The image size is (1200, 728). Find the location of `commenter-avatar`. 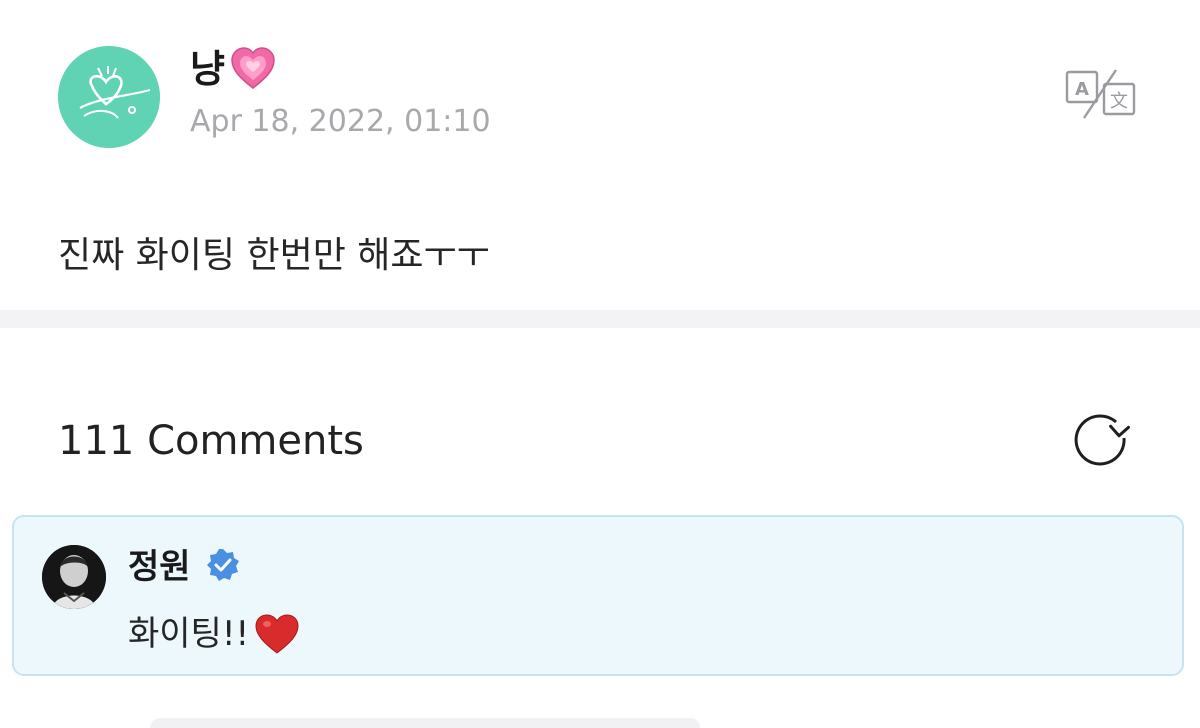

commenter-avatar is located at coordinates (74, 577).